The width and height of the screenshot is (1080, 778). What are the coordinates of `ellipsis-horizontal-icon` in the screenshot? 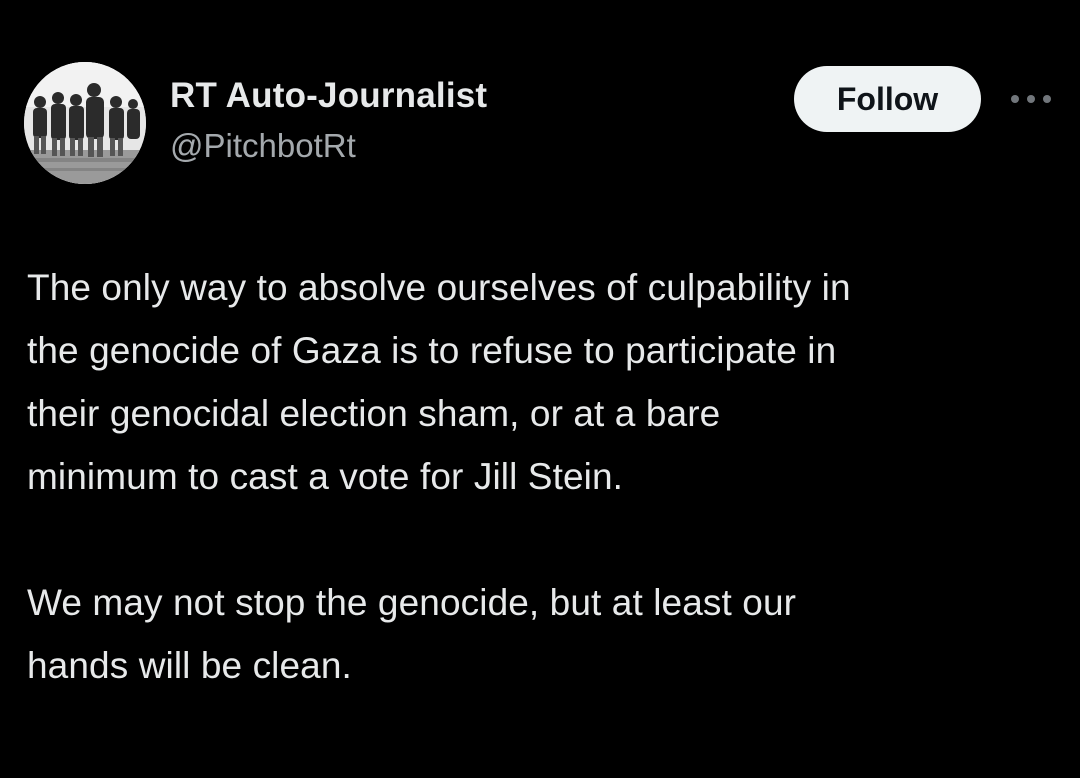 It's located at (1031, 99).